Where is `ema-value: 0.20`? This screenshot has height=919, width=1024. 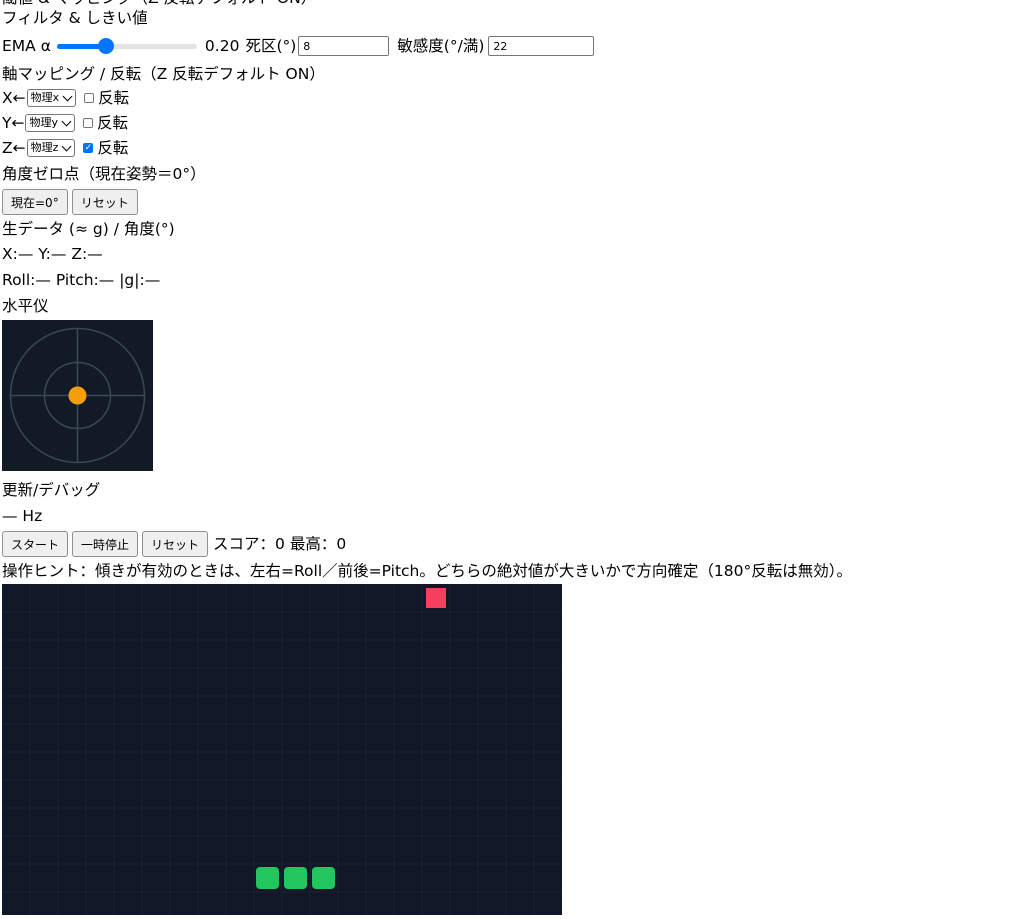
ema-value: 0.20 is located at coordinates (222, 46).